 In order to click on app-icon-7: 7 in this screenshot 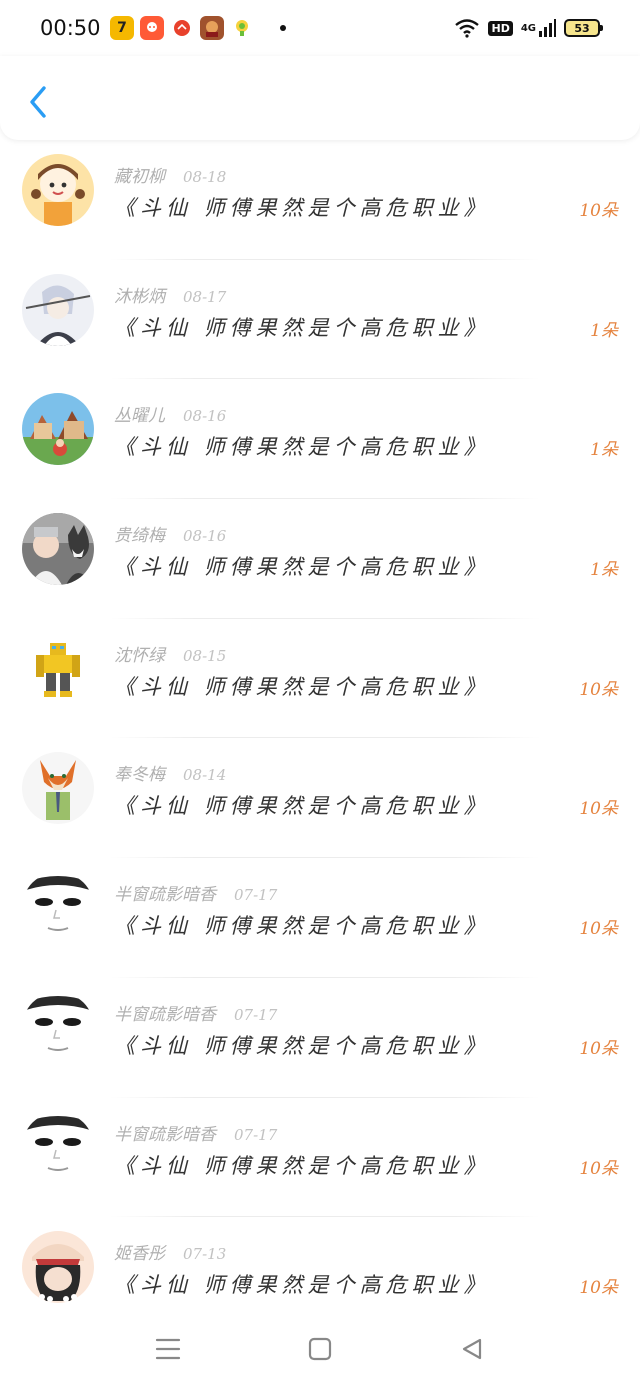, I will do `click(122, 28)`.